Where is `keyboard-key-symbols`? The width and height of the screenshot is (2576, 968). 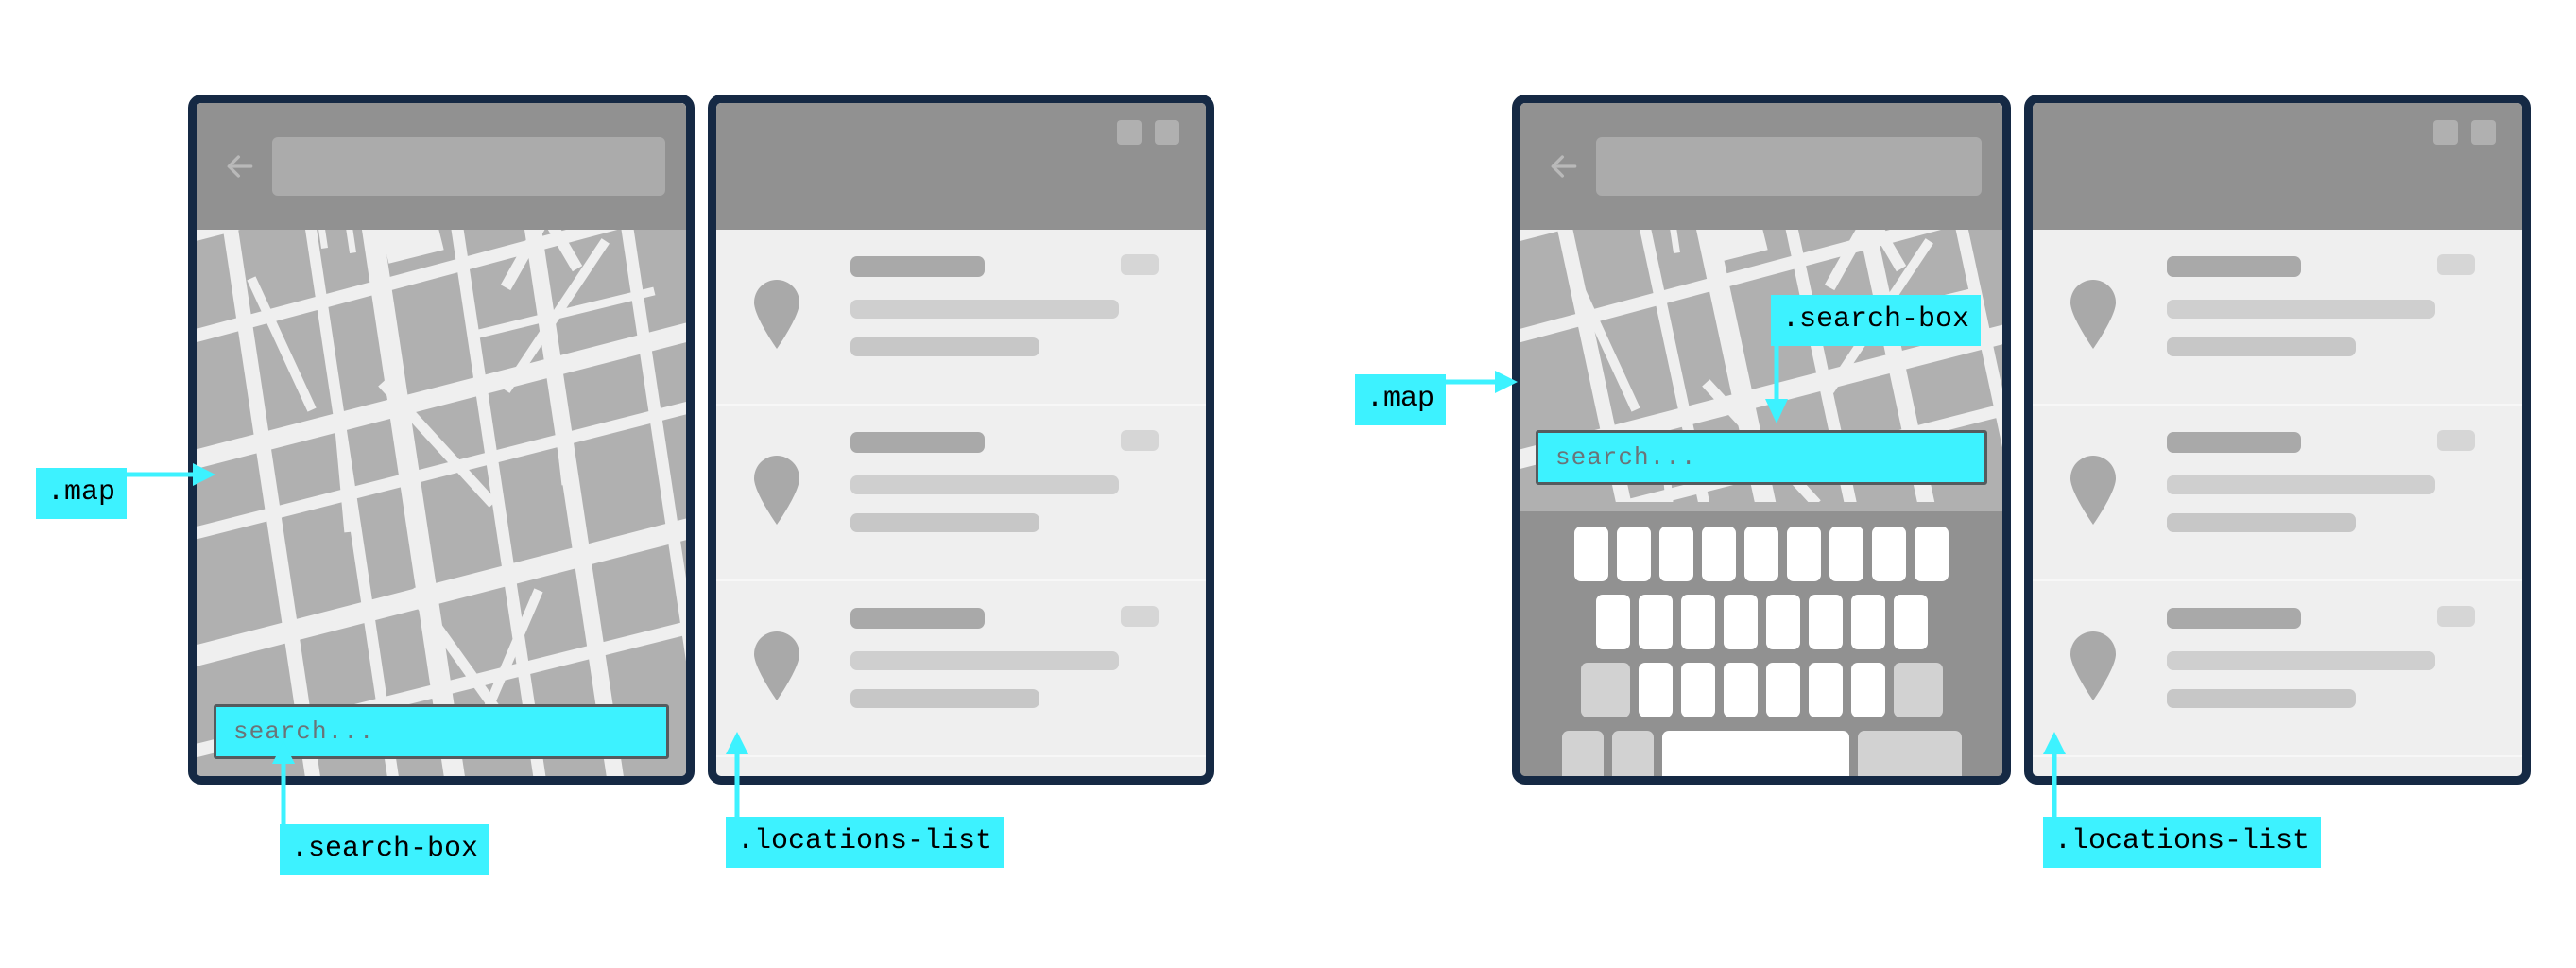
keyboard-key-symbols is located at coordinates (1582, 753).